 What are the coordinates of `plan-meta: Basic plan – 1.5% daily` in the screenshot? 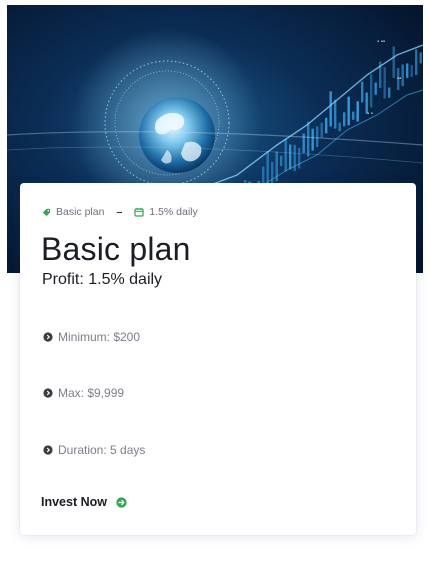 It's located at (120, 212).